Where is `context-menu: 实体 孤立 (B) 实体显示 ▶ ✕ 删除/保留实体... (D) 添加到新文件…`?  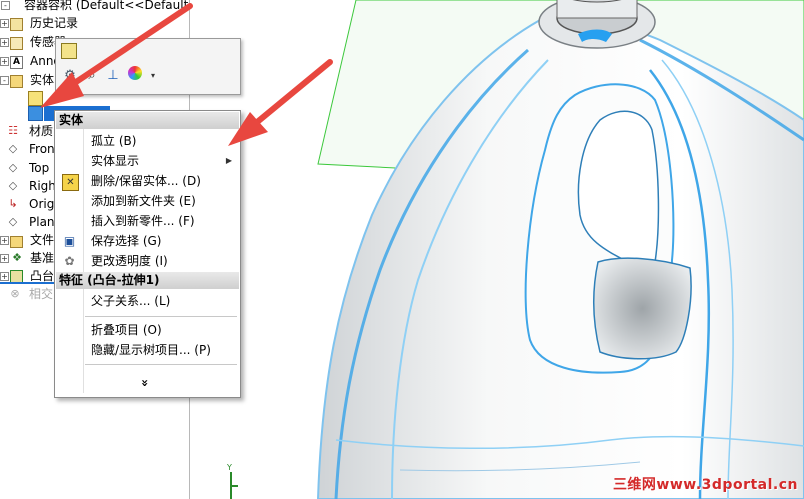 context-menu: 实体 孤立 (B) 实体显示 ▶ ✕ 删除/保留实体... (D) 添加到新文件… is located at coordinates (147, 254).